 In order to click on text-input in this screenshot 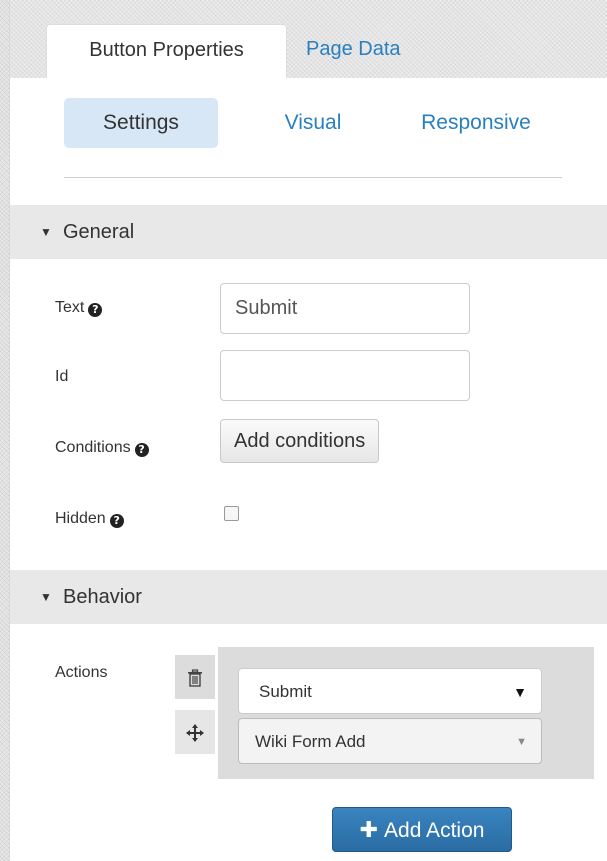, I will do `click(345, 308)`.